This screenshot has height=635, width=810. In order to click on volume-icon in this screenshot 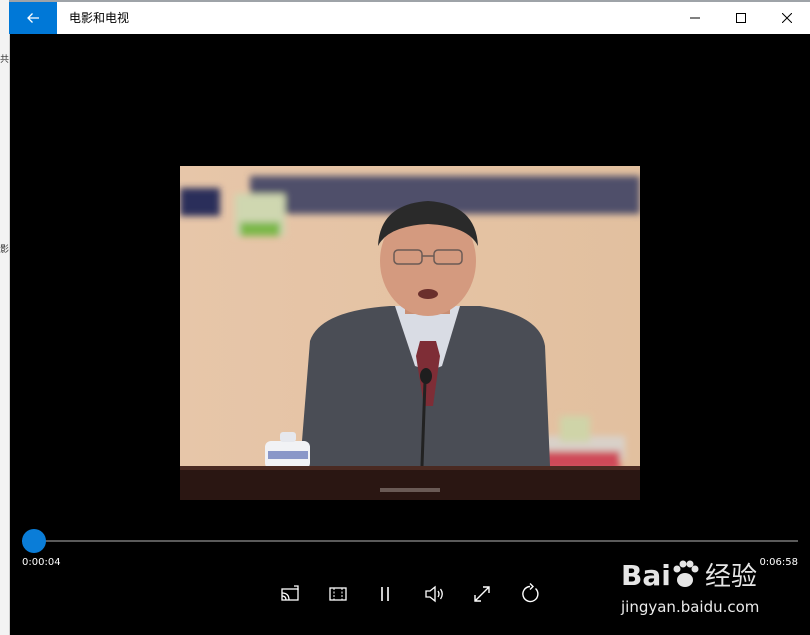, I will do `click(434, 594)`.